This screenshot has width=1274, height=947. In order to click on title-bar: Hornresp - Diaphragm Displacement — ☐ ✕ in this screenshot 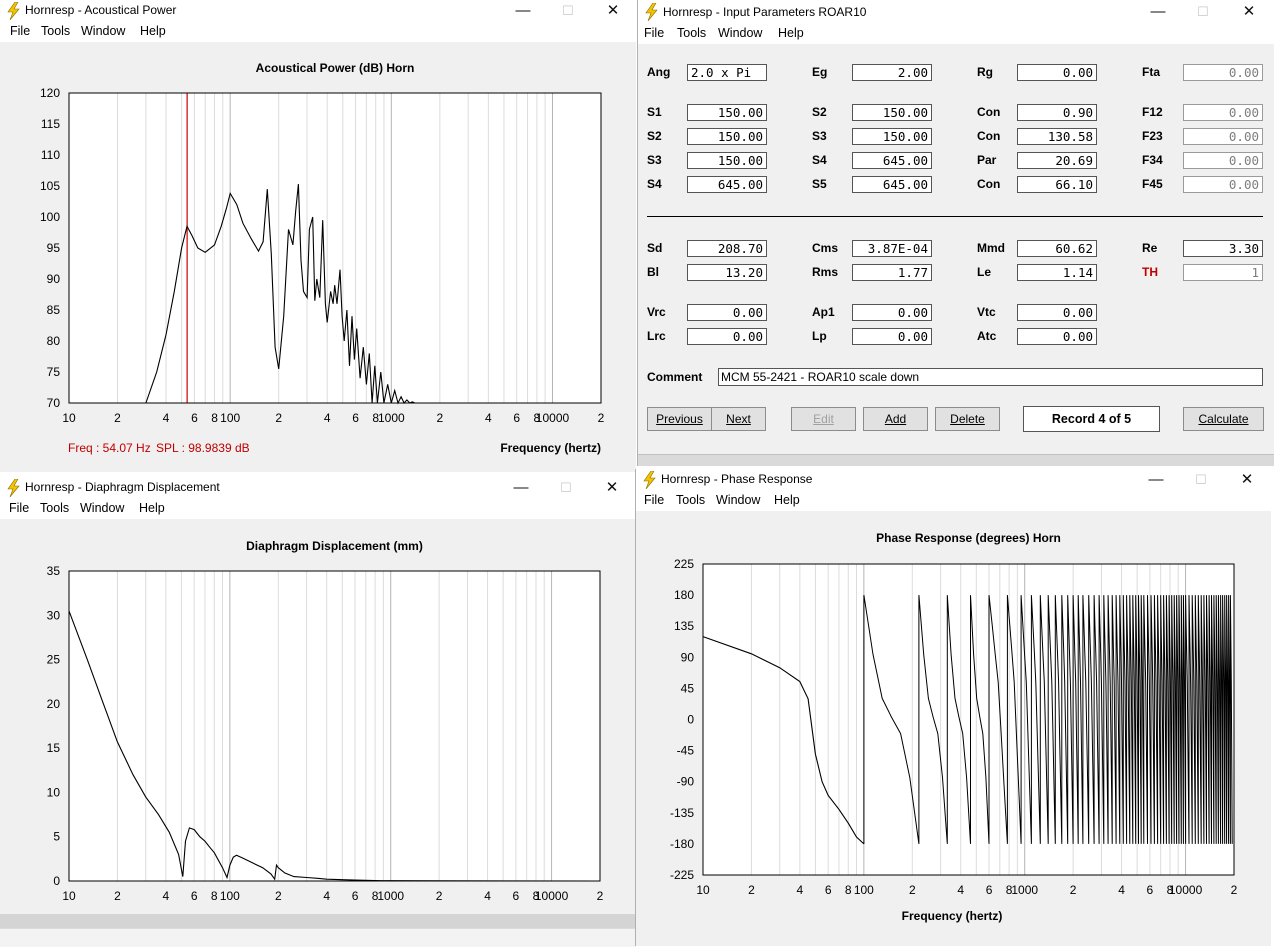, I will do `click(318, 488)`.